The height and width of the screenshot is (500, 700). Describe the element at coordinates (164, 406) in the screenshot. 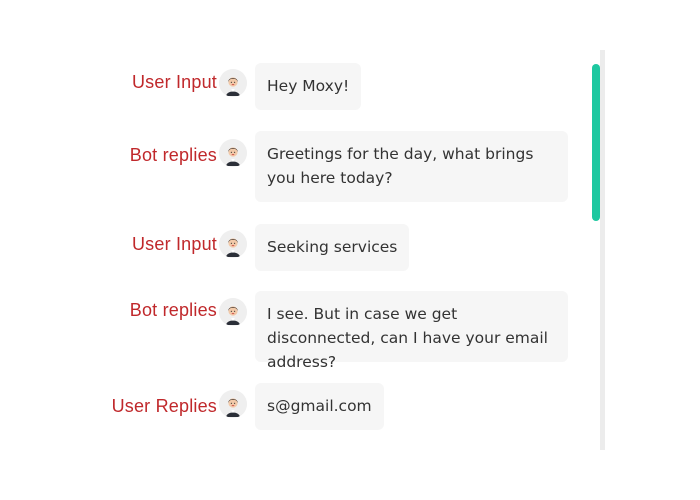

I see `annotation-label: User Replies` at that location.